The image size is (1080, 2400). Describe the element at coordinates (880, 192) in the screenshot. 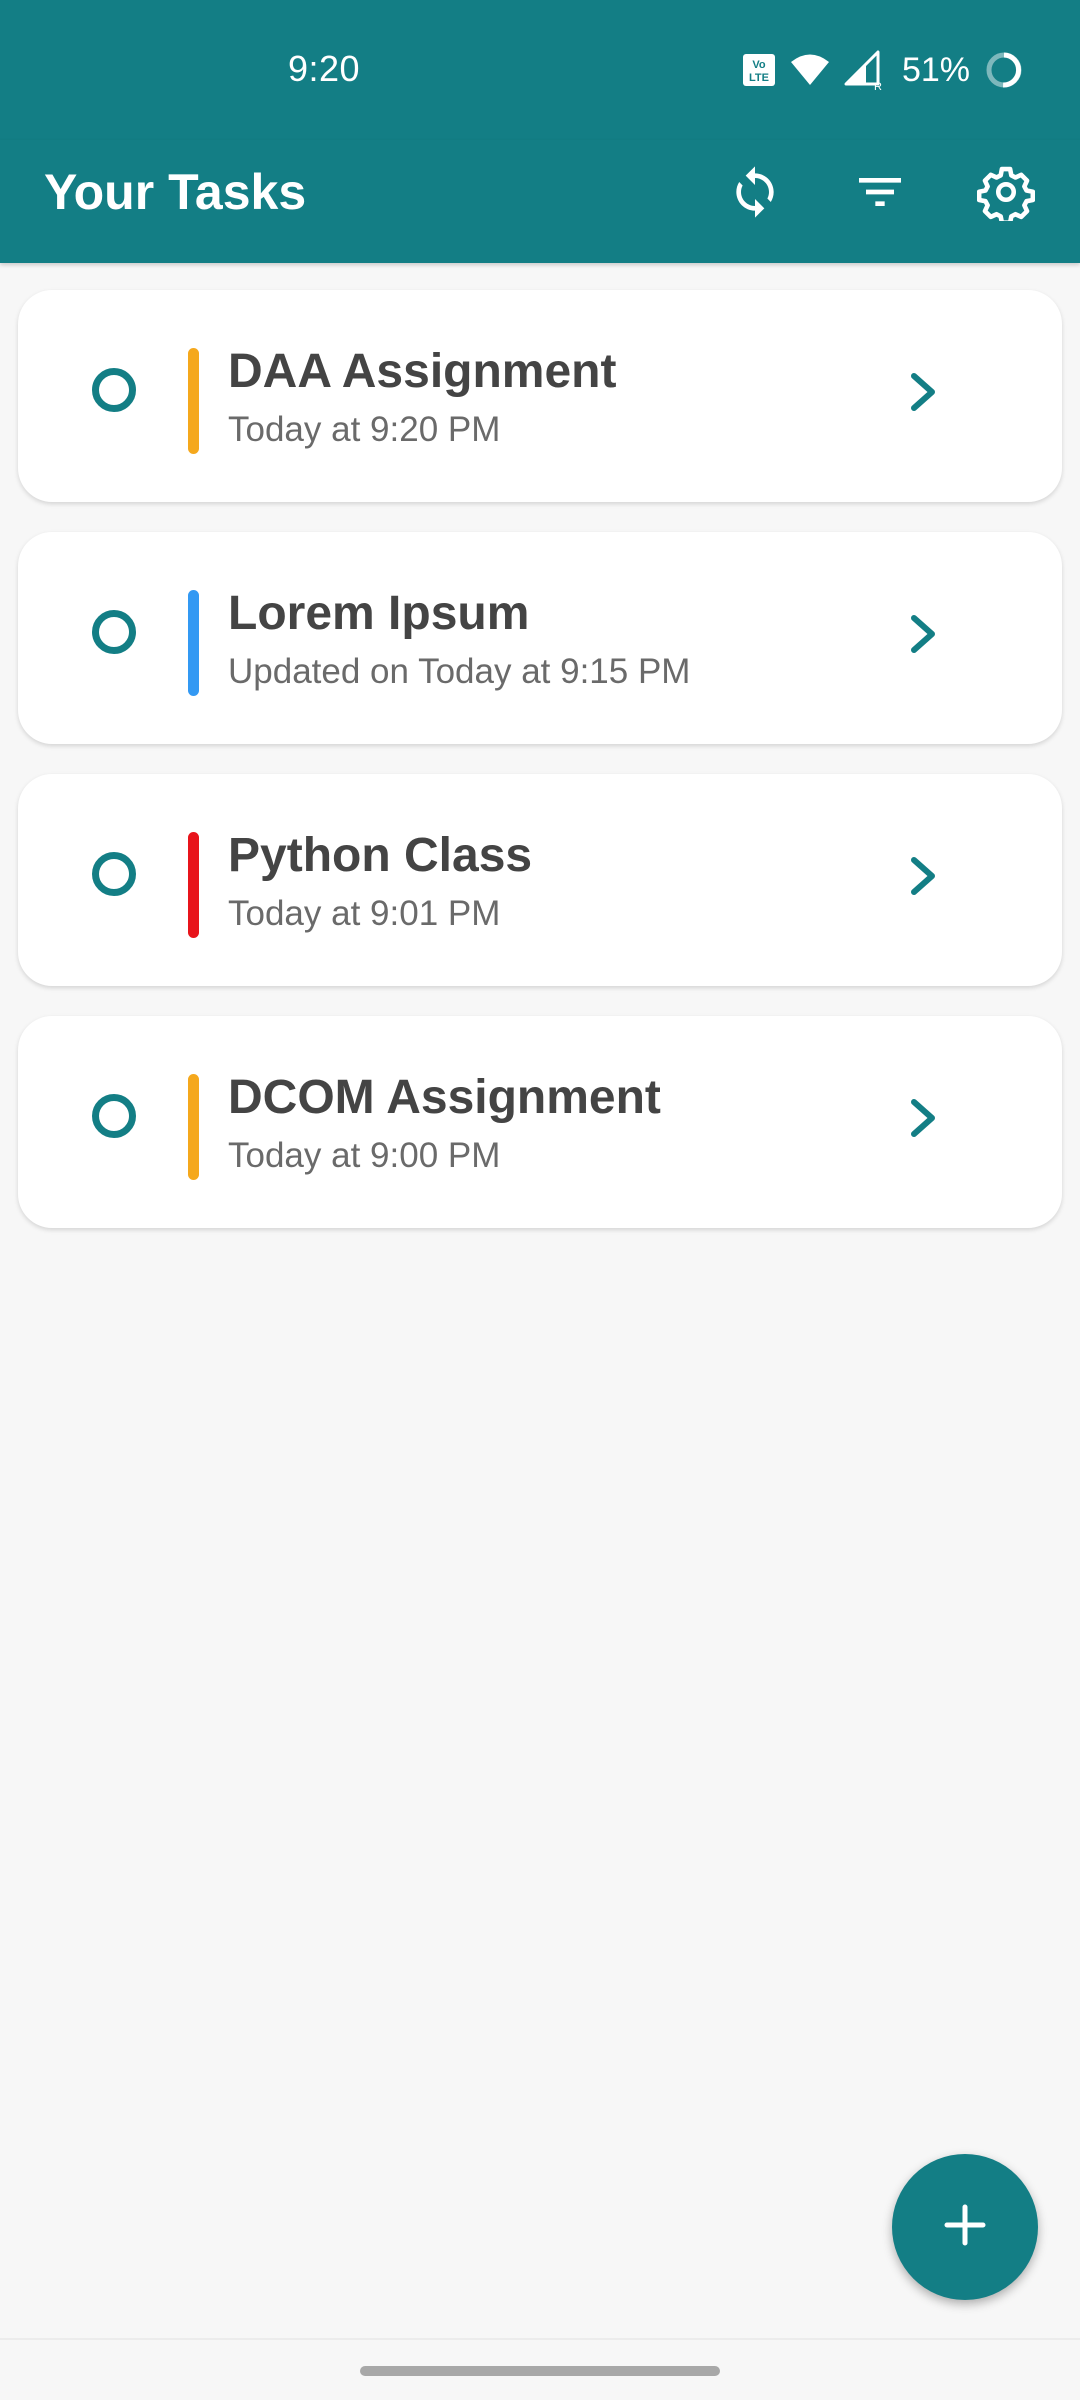

I see `filter-icon` at that location.